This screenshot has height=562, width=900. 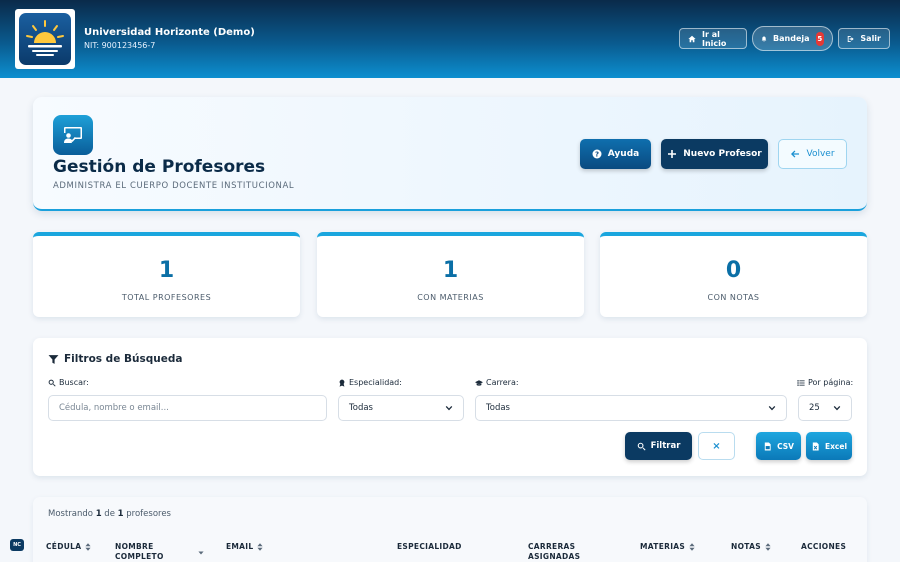 What do you see at coordinates (552, 546) in the screenshot?
I see `column-header-text: CARRERAS` at bounding box center [552, 546].